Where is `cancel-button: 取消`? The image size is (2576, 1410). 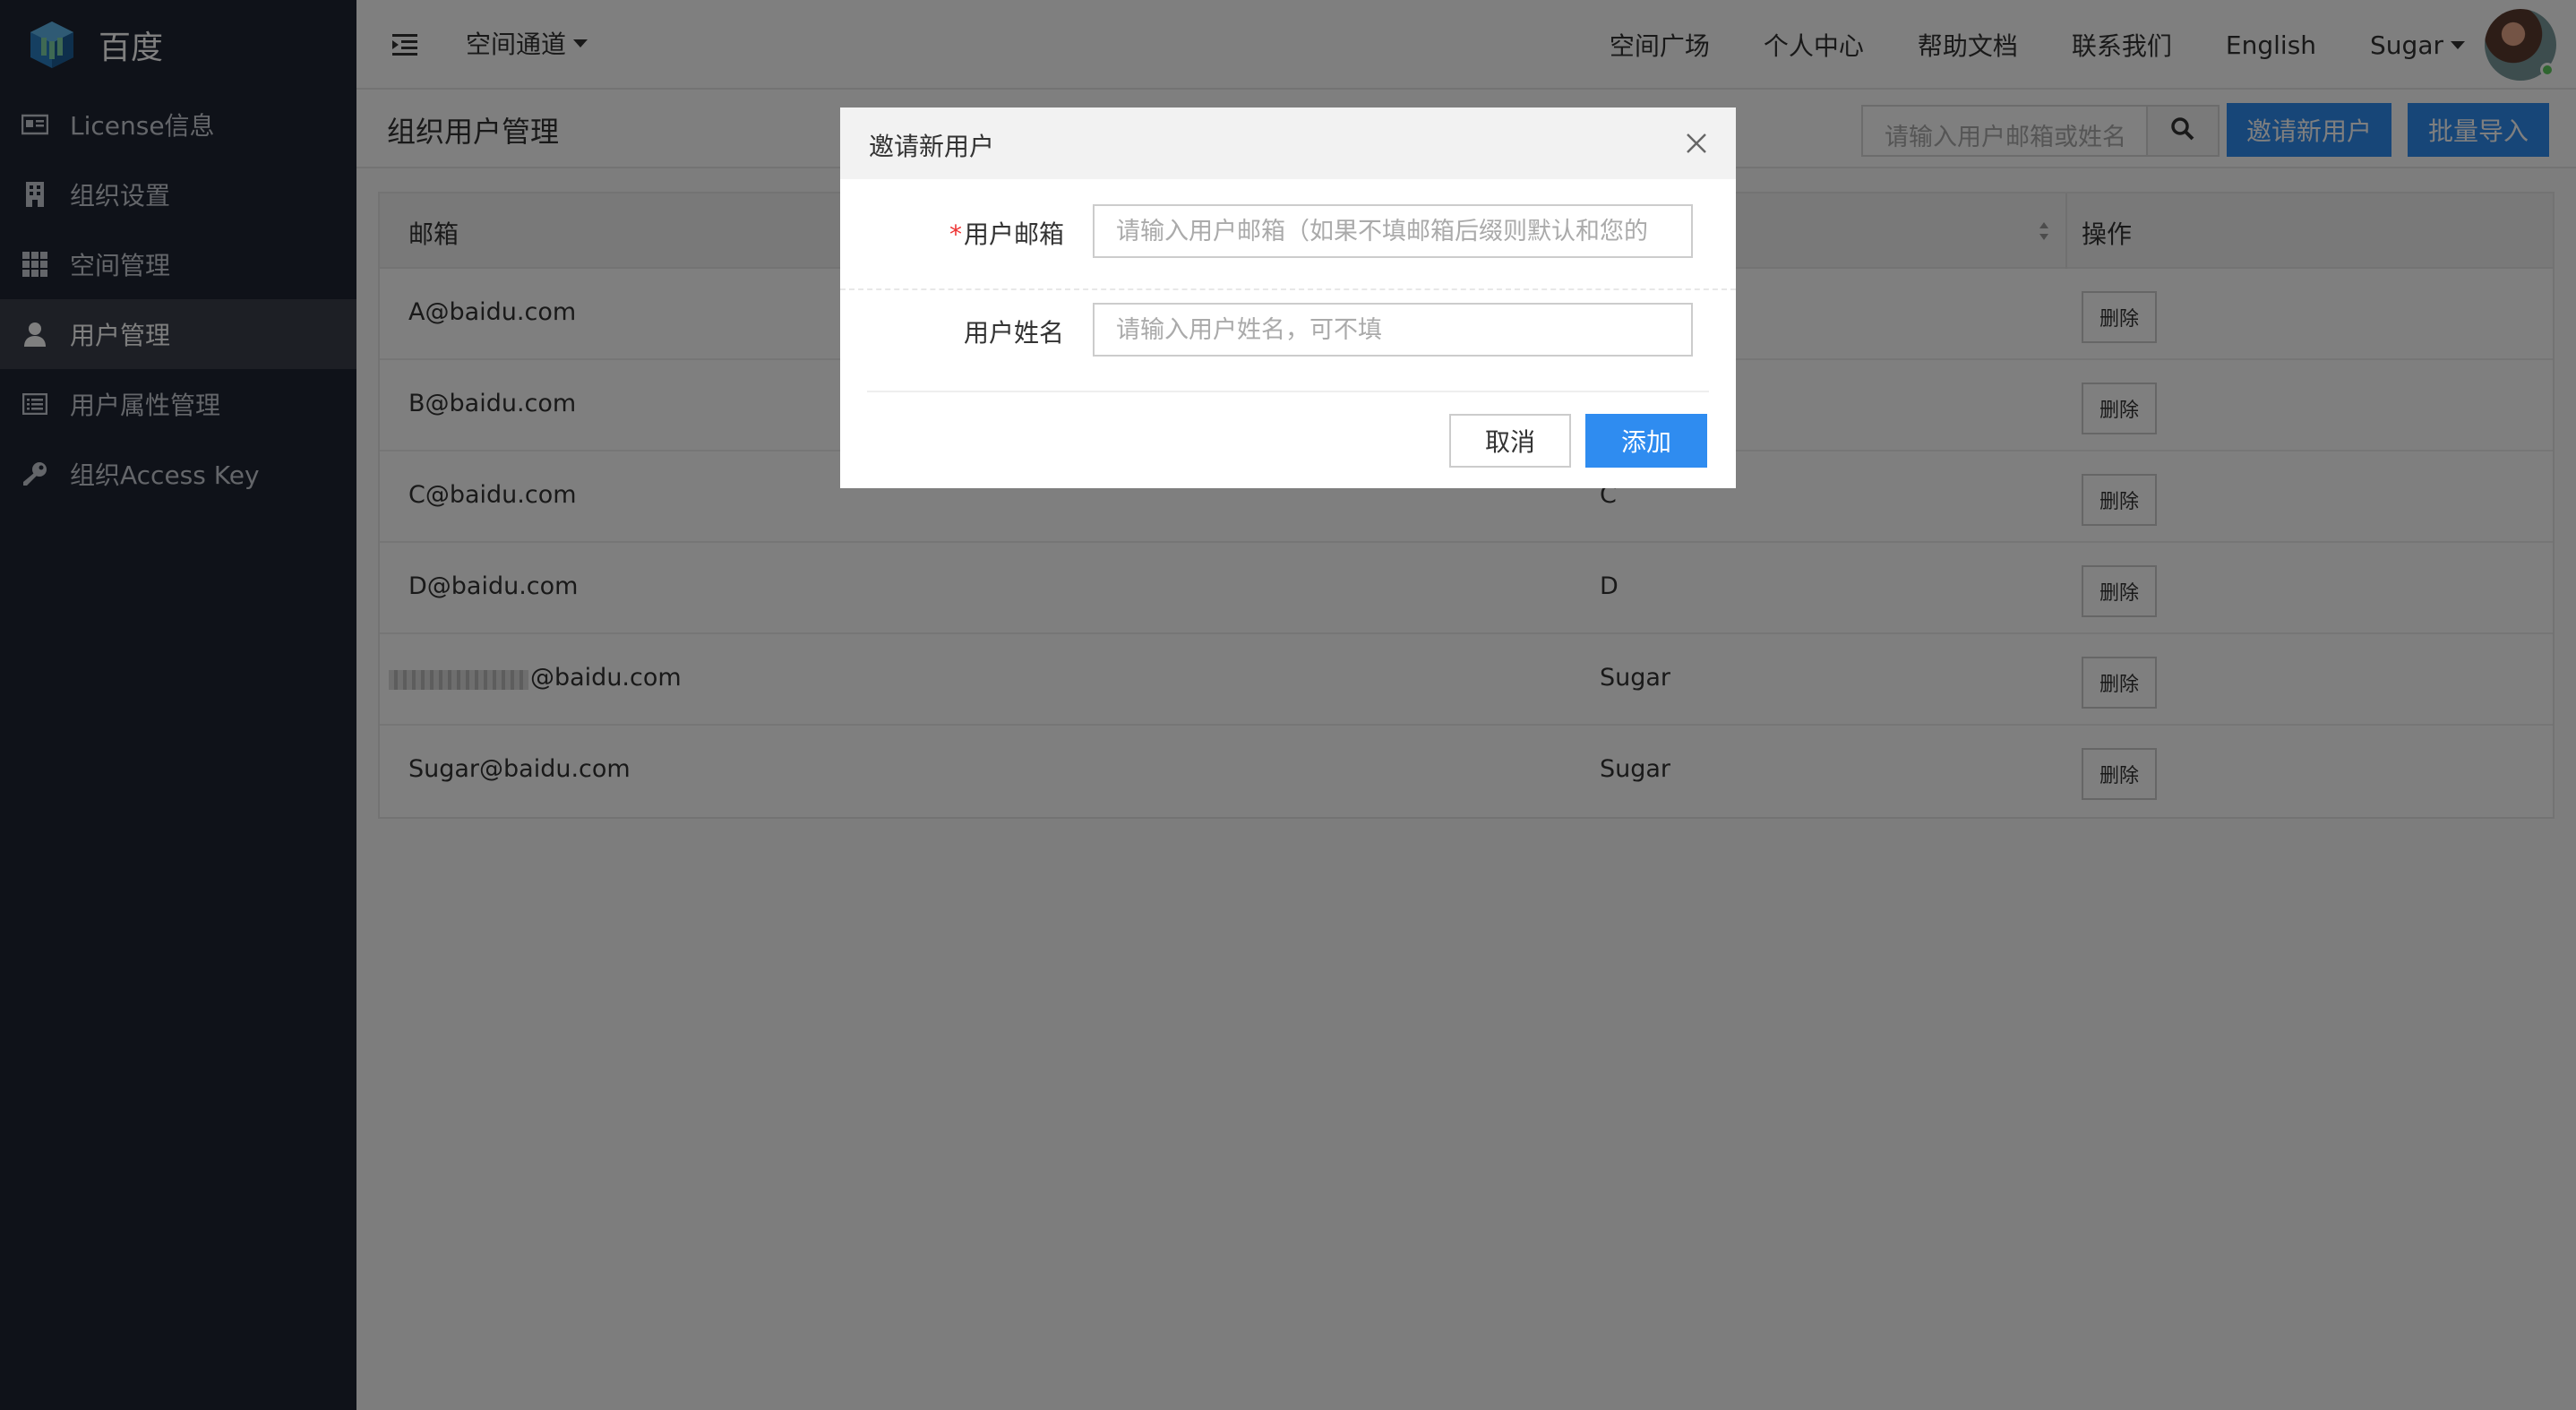
cancel-button: 取消 is located at coordinates (1510, 441).